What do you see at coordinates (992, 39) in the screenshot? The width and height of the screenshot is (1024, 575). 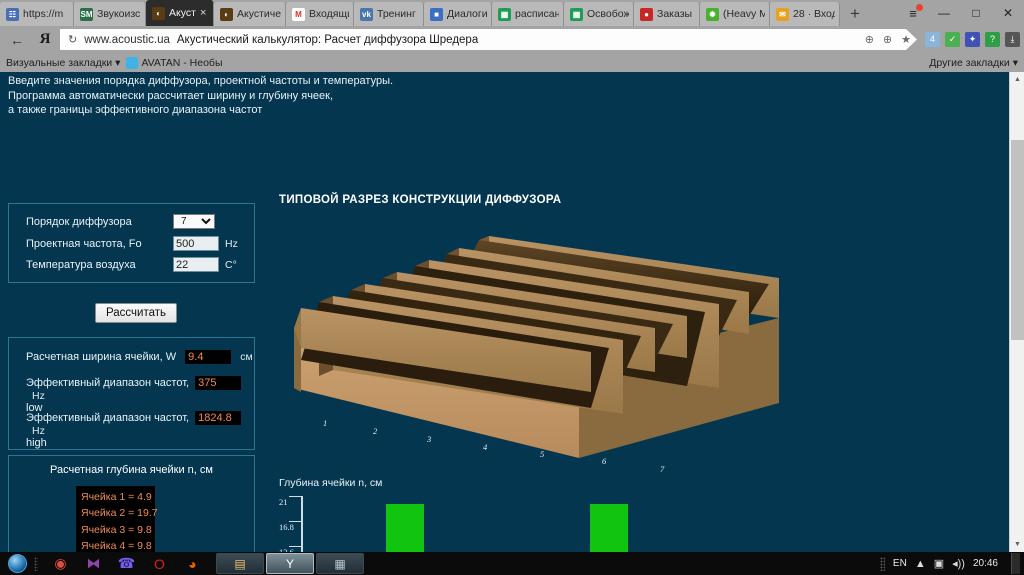 I see `download-ext-icon: ?` at bounding box center [992, 39].